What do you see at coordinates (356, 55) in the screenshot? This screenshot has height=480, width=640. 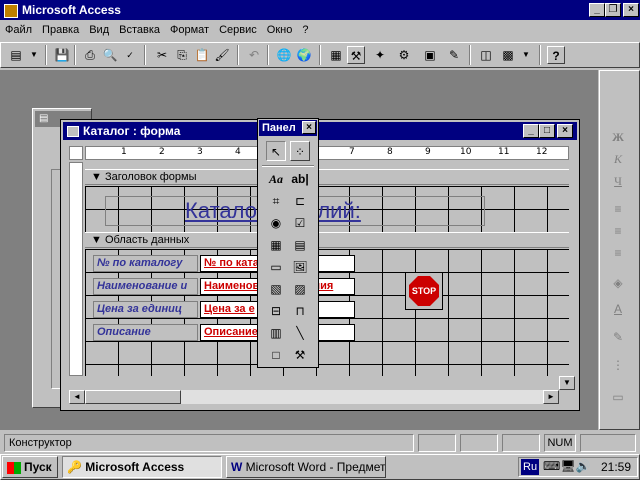 I see `toolbox-icon: ⚒` at bounding box center [356, 55].